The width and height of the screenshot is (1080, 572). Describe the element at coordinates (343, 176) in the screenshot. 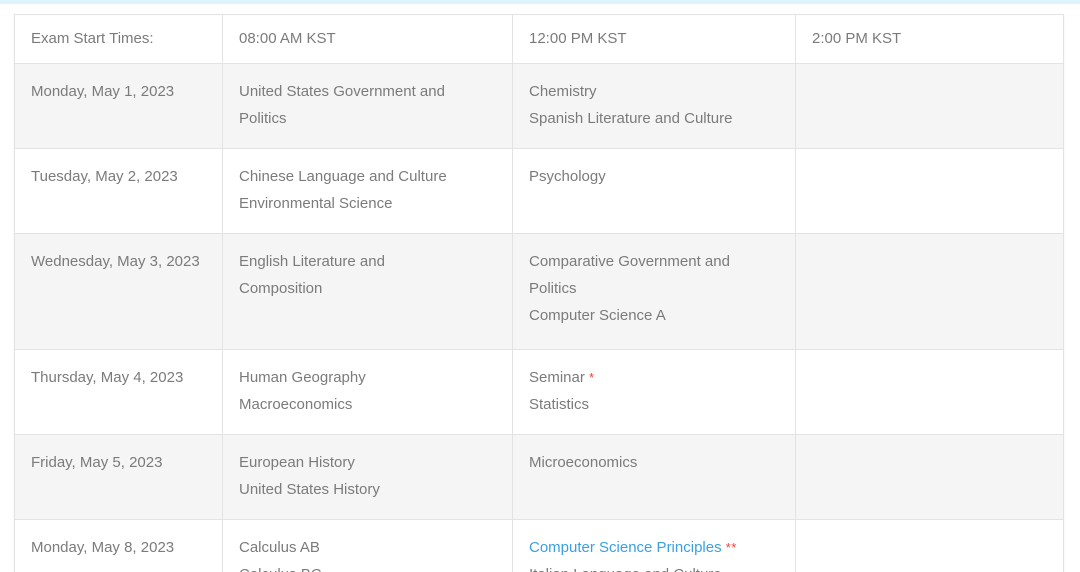

I see `exam-name: Chinese Language and Culture` at that location.